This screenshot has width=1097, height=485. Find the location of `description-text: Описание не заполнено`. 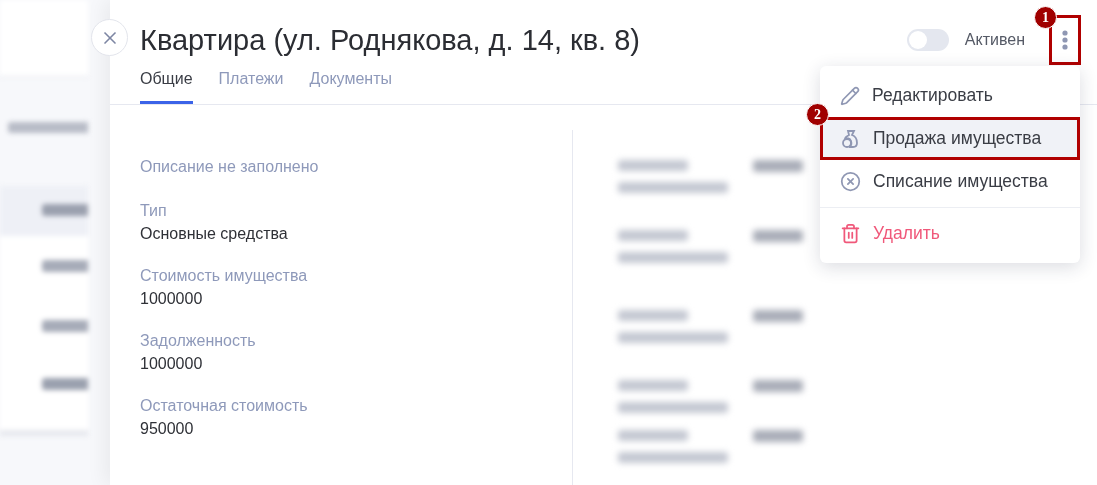

description-text: Описание не заполнено is located at coordinates (230, 167).